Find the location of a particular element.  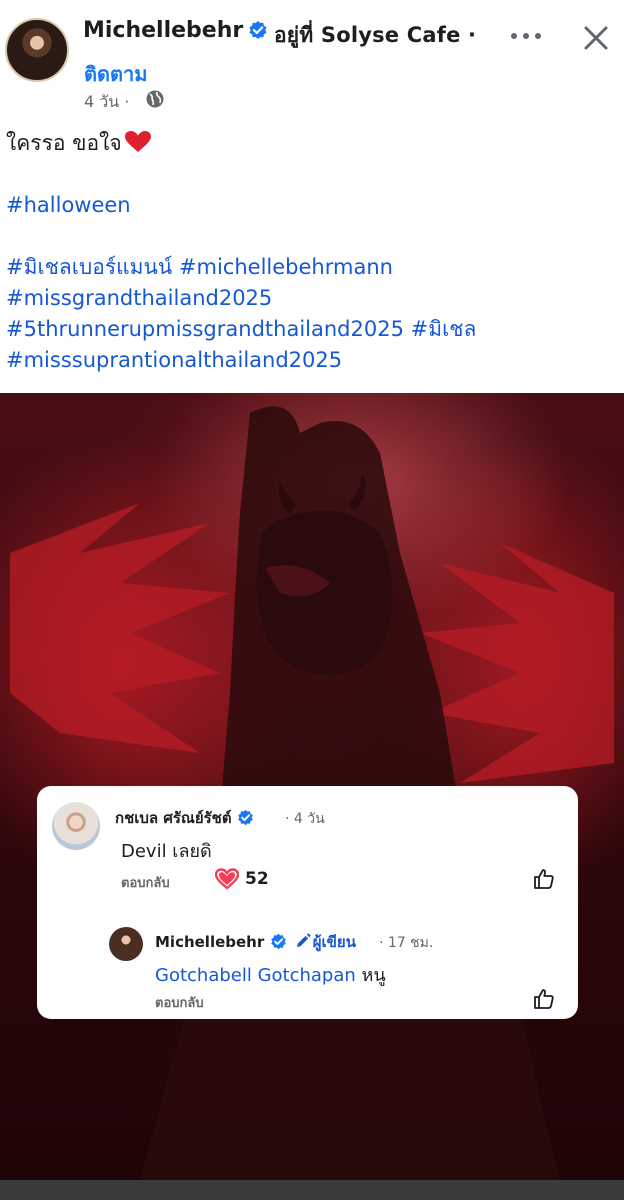

comment-text: Devil เลยดิ is located at coordinates (166, 851).